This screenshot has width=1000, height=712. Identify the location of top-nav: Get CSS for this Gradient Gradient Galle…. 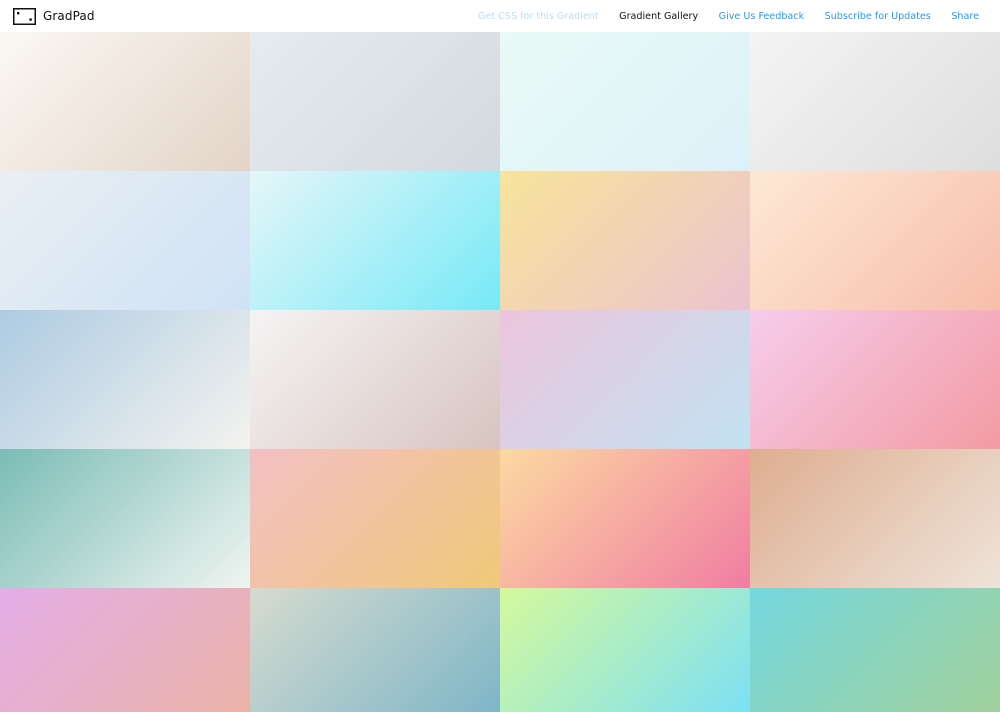
(739, 16).